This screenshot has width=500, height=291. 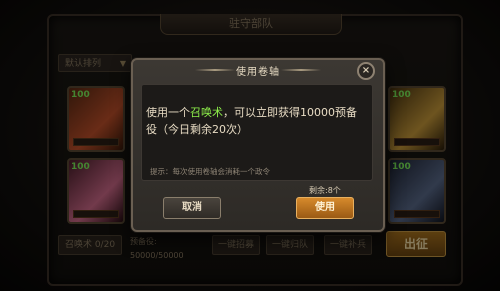 I want to click on use-button: 使用, so click(x=325, y=208).